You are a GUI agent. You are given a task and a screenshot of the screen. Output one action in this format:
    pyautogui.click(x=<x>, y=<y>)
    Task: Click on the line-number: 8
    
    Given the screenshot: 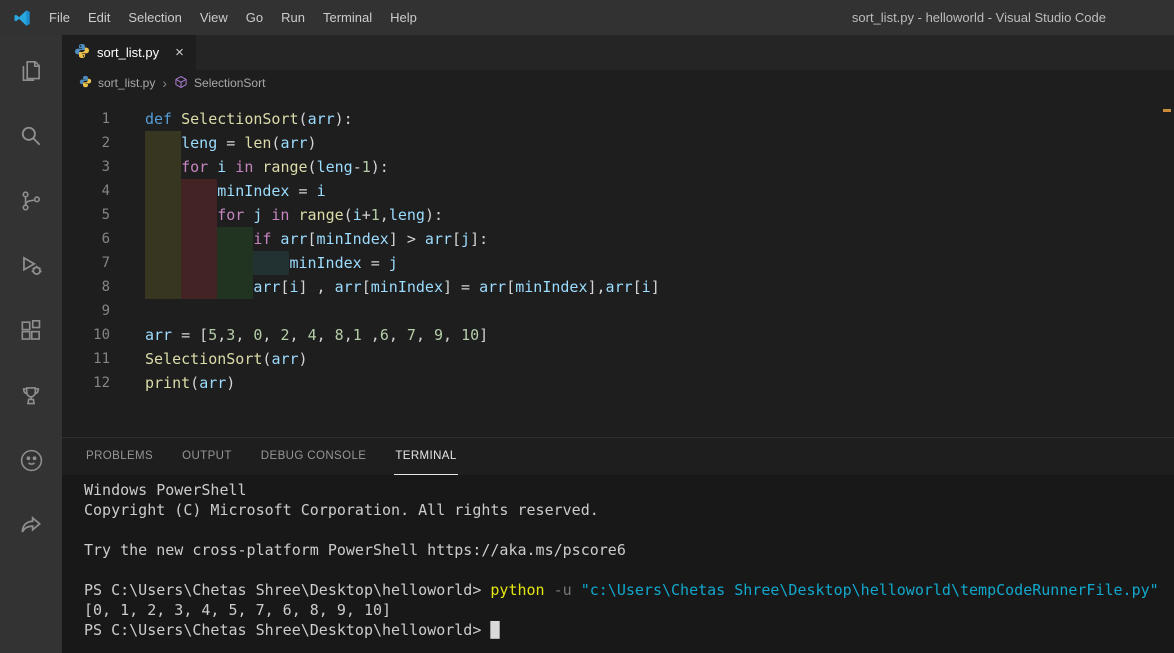 What is the action you would take?
    pyautogui.click(x=105, y=287)
    